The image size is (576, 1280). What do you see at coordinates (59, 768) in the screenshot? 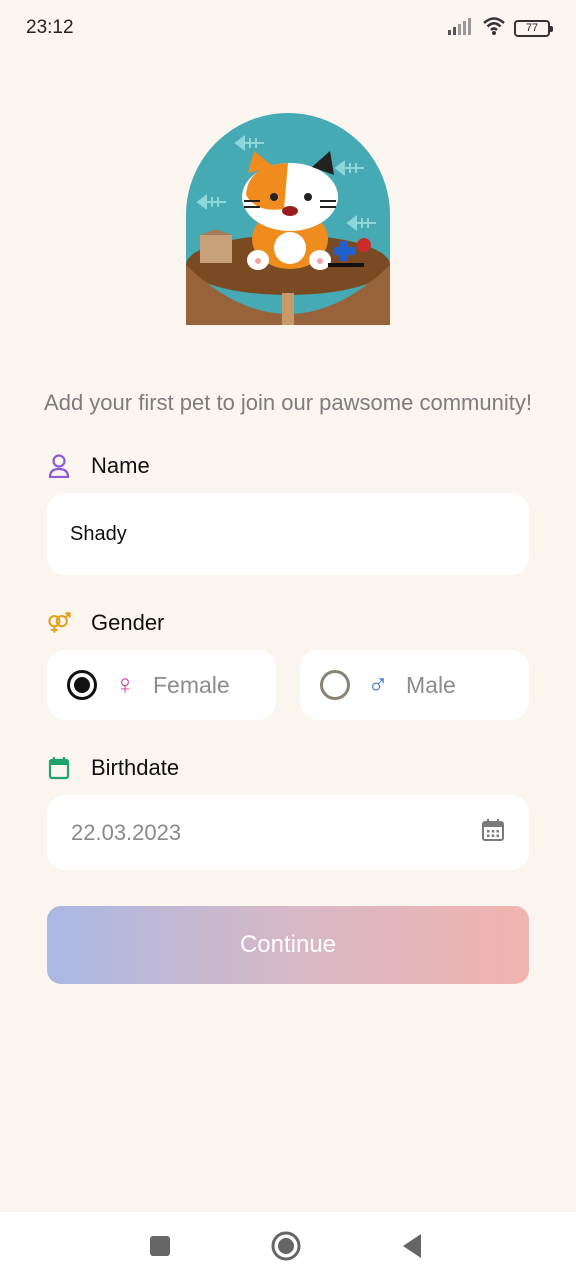
I see `calendar-icon` at bounding box center [59, 768].